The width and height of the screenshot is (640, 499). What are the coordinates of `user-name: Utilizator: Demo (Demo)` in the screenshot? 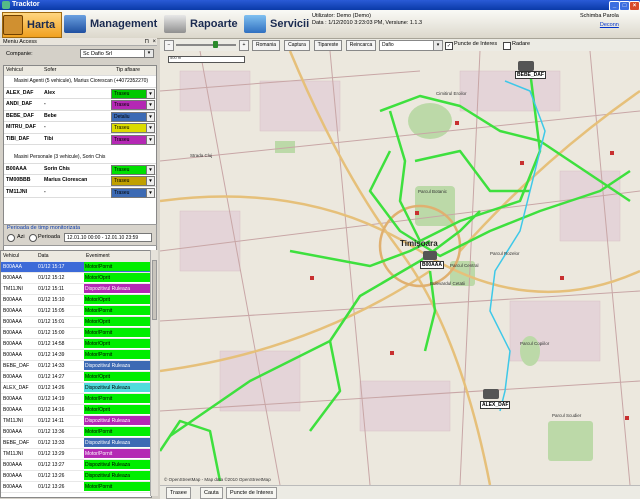 It's located at (341, 16).